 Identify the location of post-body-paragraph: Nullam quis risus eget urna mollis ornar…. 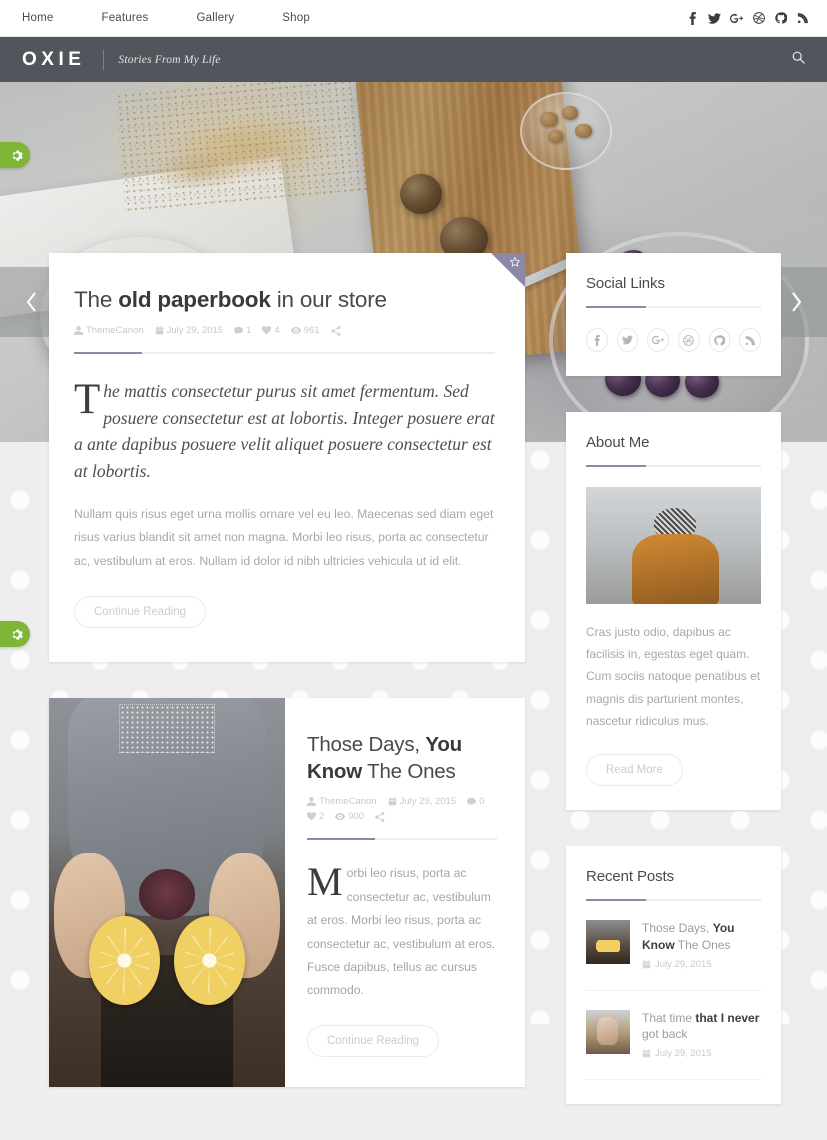
(284, 537).